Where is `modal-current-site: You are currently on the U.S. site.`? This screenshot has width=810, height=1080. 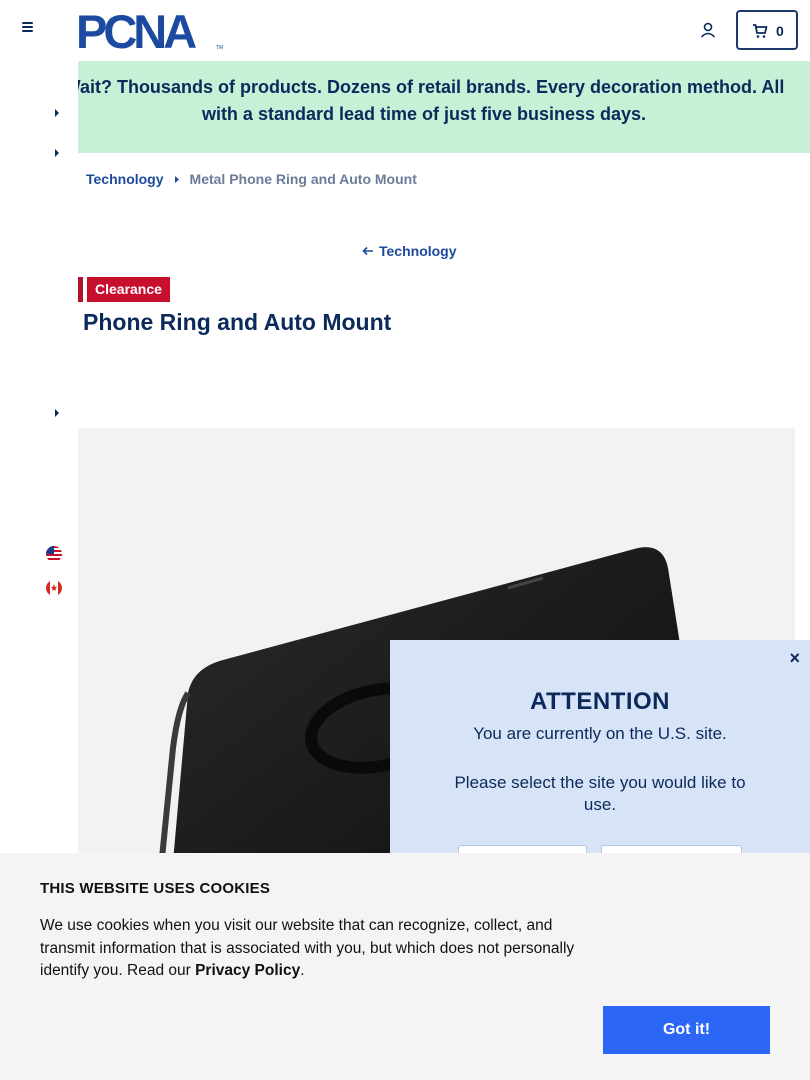 modal-current-site: You are currently on the U.S. site. is located at coordinates (600, 733).